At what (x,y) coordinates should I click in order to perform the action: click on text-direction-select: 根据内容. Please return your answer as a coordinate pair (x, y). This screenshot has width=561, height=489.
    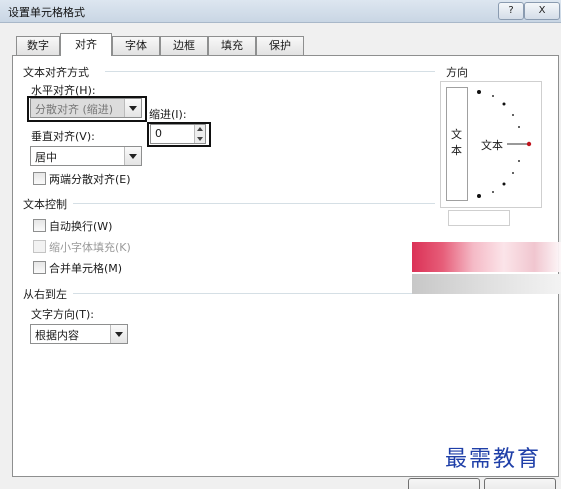
    Looking at the image, I should click on (79, 334).